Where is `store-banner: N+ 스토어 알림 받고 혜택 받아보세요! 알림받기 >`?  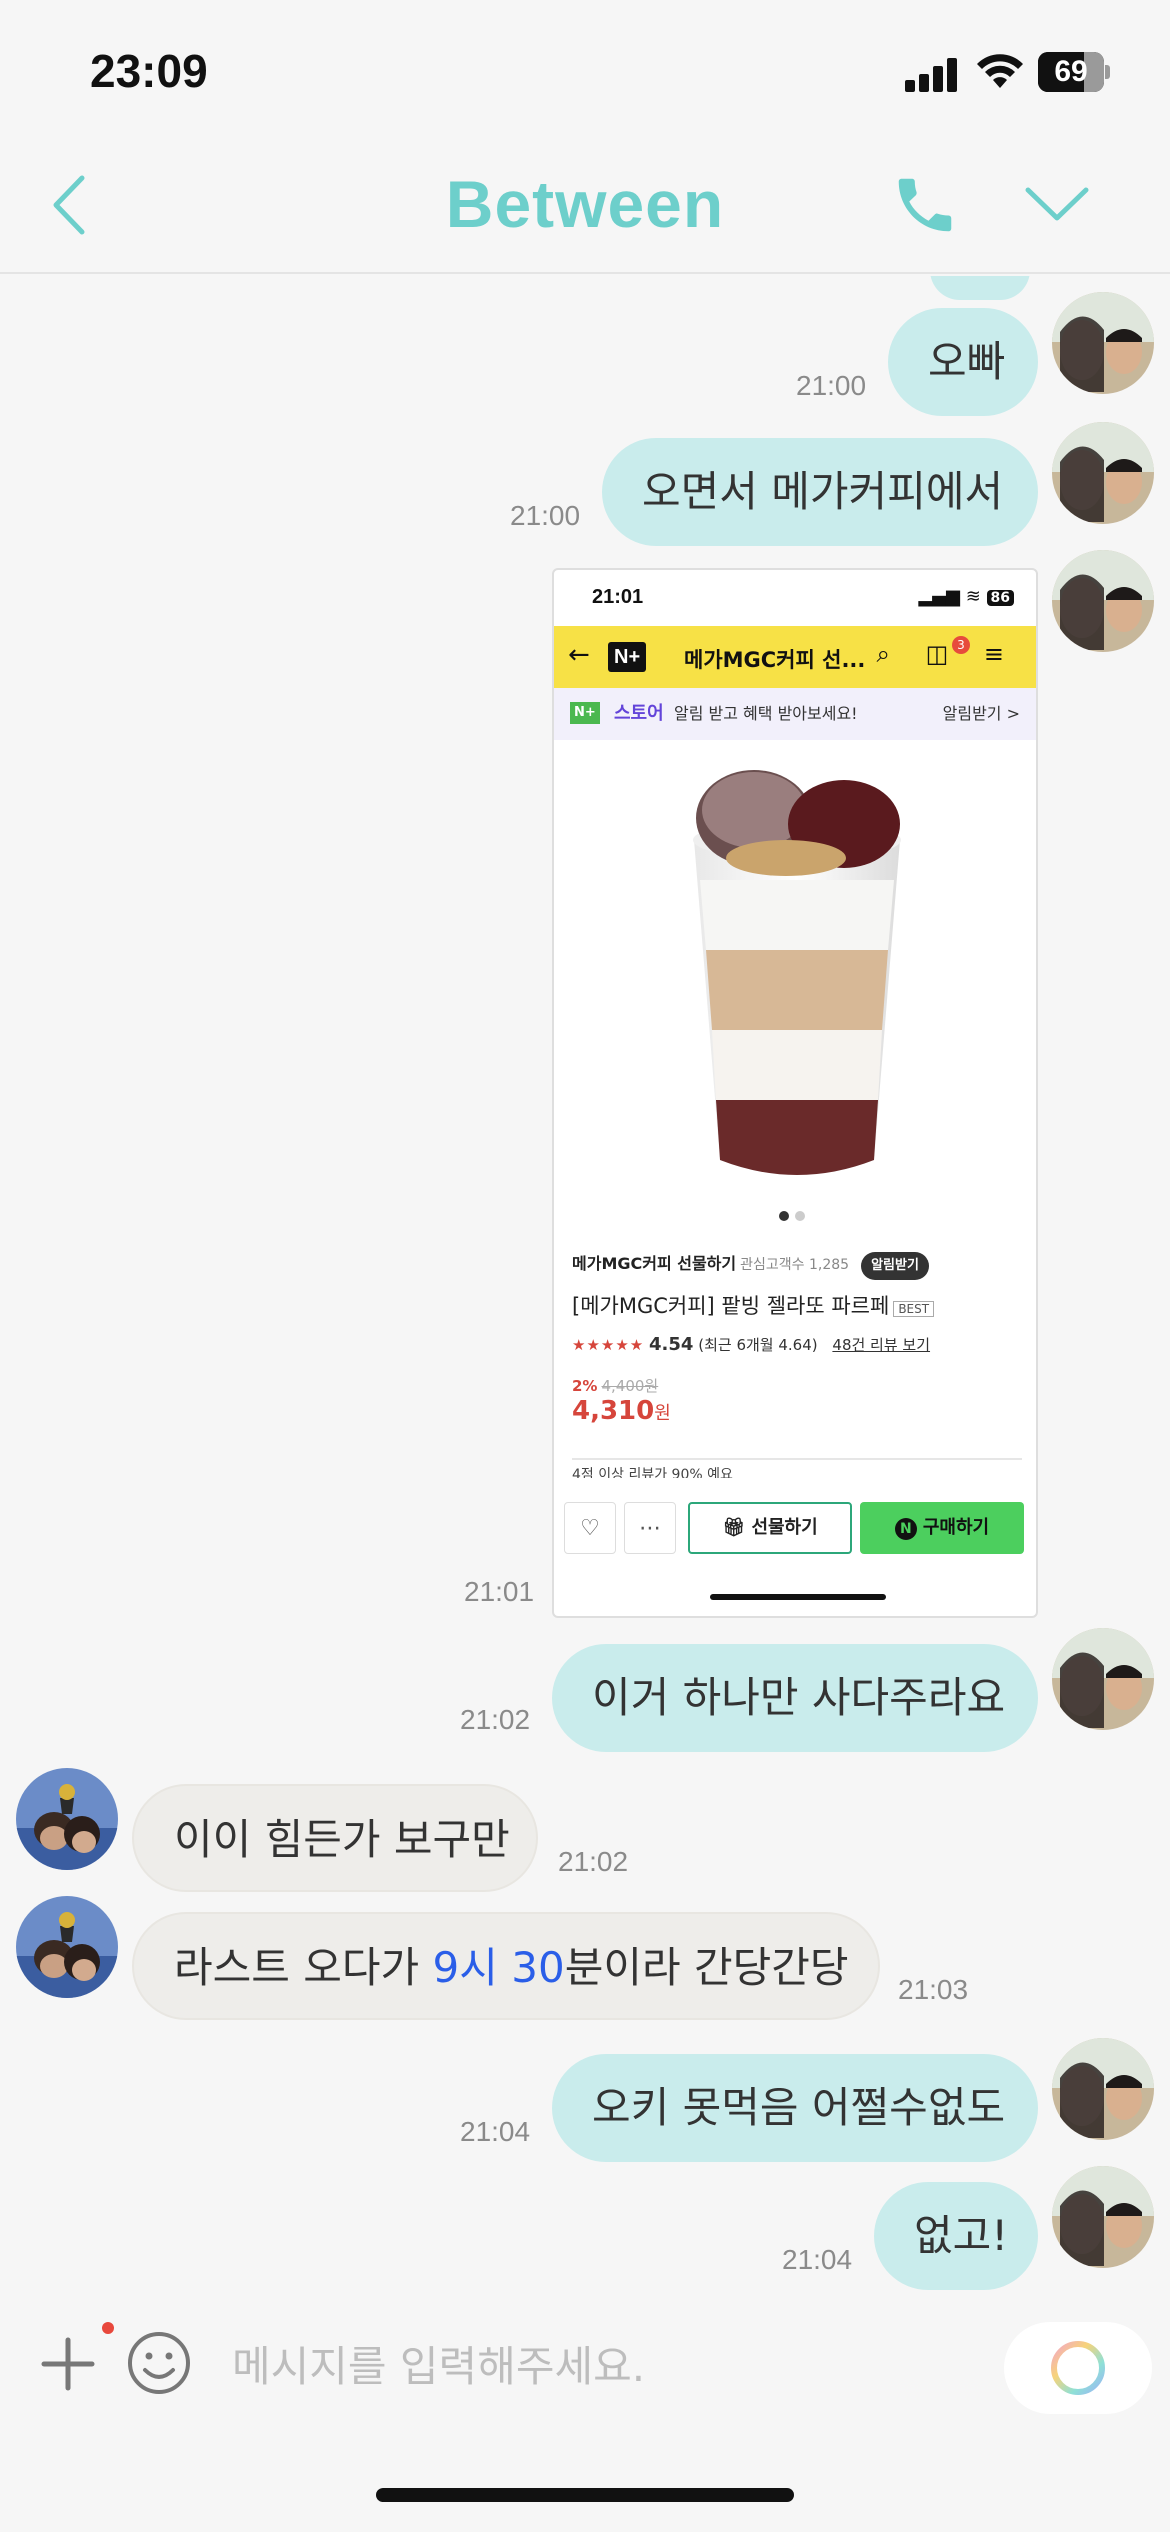
store-banner: N+ 스토어 알림 받고 혜택 받아보세요! 알림받기 > is located at coordinates (795, 714).